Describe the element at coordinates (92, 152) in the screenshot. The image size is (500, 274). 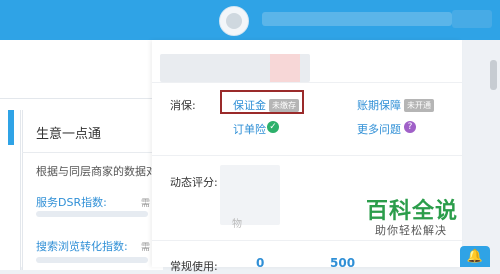
I see `card-divider` at that location.